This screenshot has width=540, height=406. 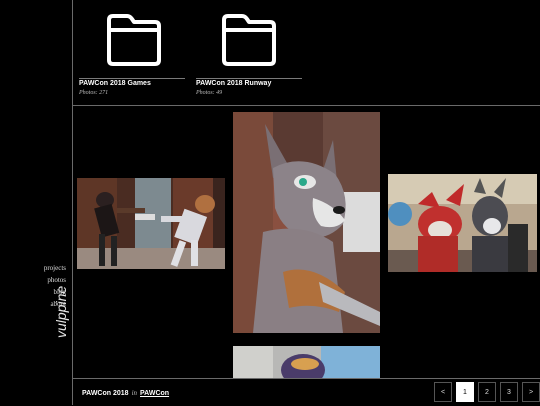 I want to click on pagination-page-2: 2, so click(x=487, y=392).